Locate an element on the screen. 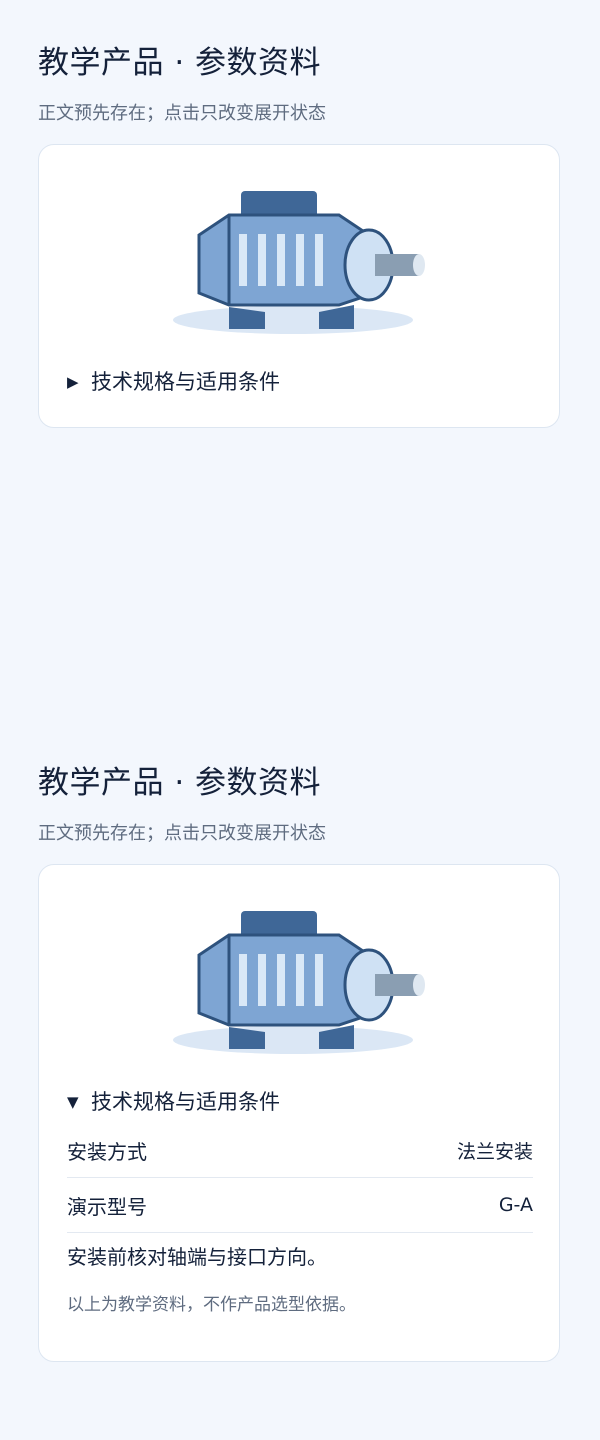  triangle-right-icon: ▶ is located at coordinates (73, 382).